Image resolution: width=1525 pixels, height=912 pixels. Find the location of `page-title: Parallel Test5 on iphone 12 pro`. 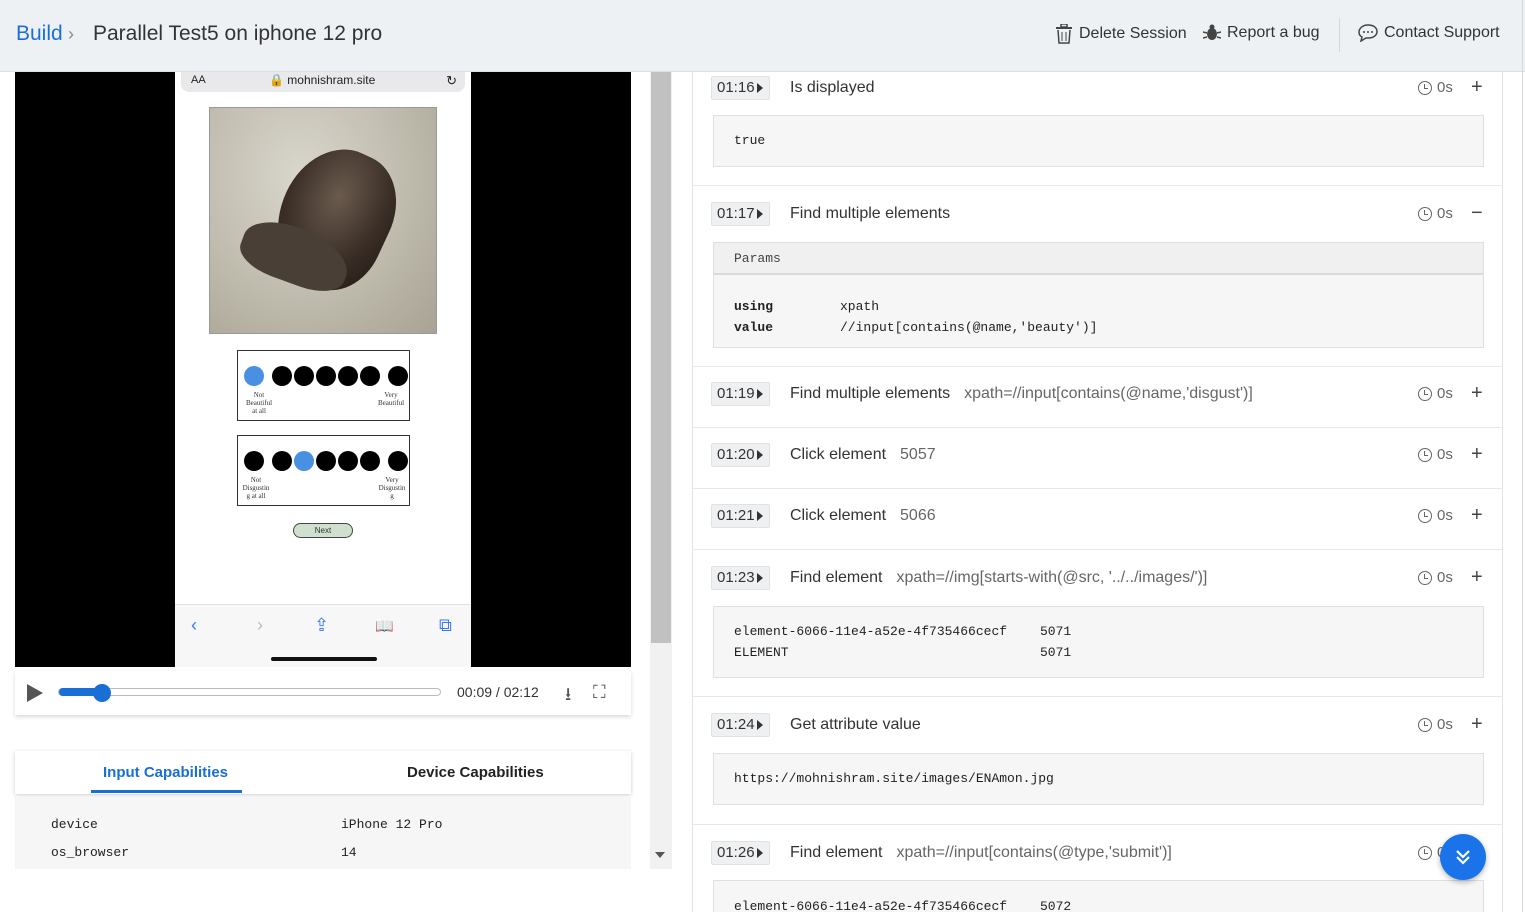

page-title: Parallel Test5 on iphone 12 pro is located at coordinates (238, 33).